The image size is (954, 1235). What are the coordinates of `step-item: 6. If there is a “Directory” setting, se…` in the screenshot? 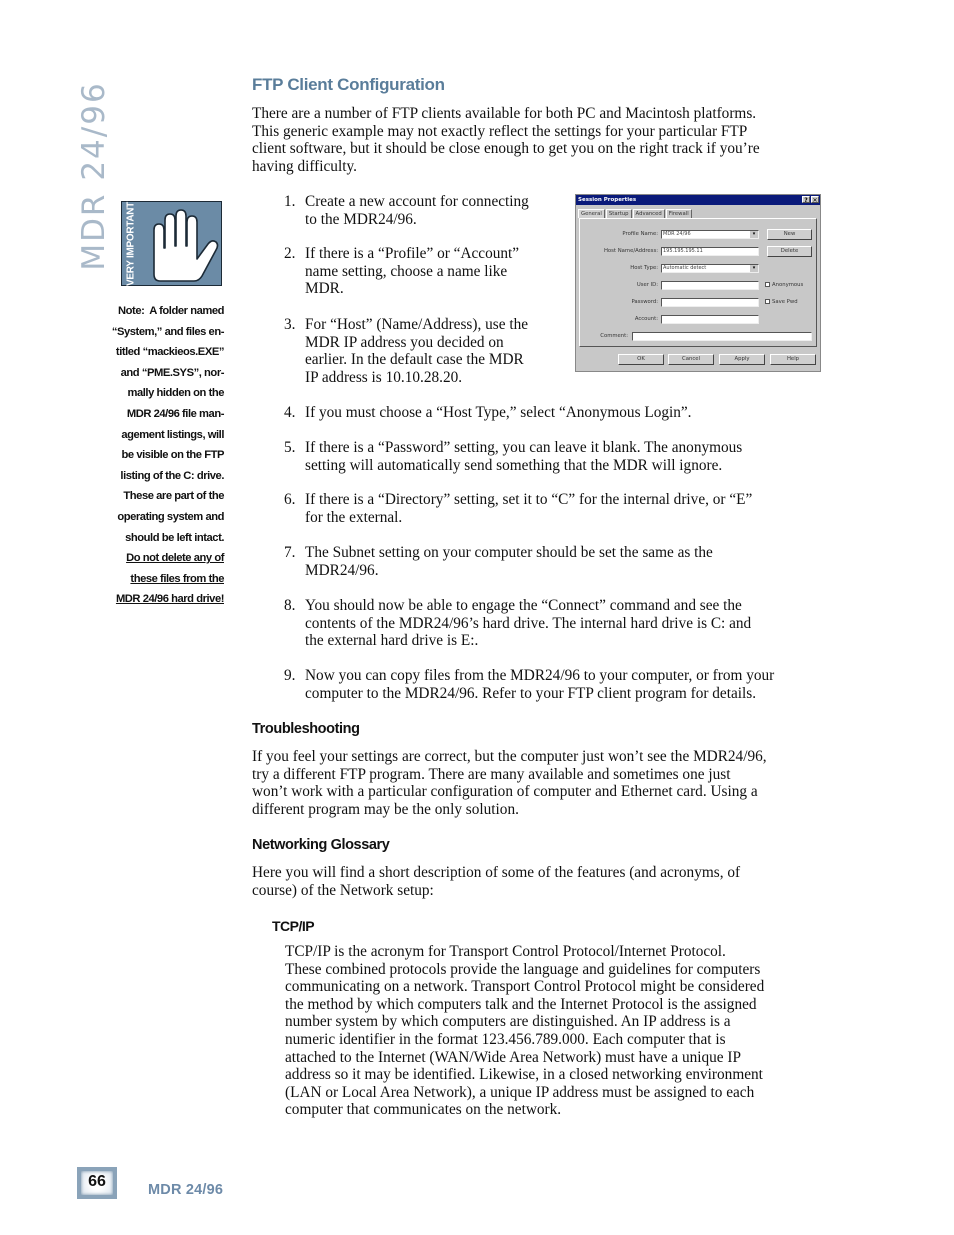 It's located at (518, 508).